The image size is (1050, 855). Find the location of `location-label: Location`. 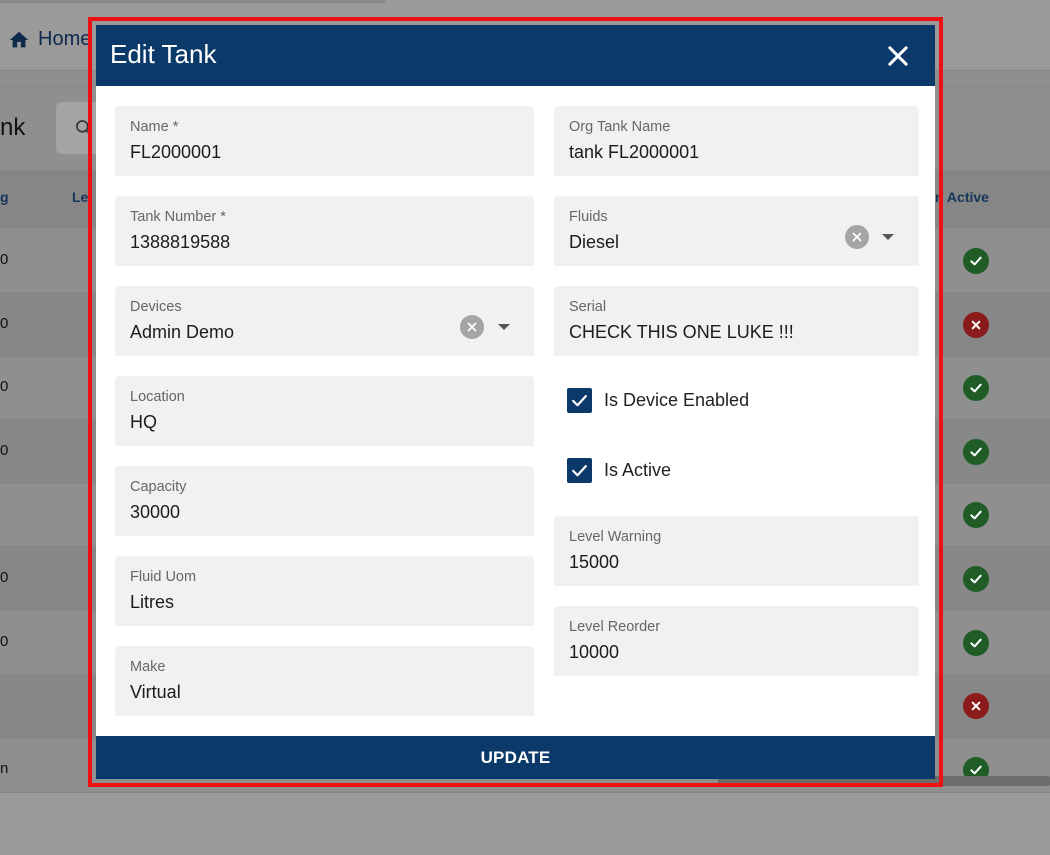

location-label: Location is located at coordinates (157, 397).